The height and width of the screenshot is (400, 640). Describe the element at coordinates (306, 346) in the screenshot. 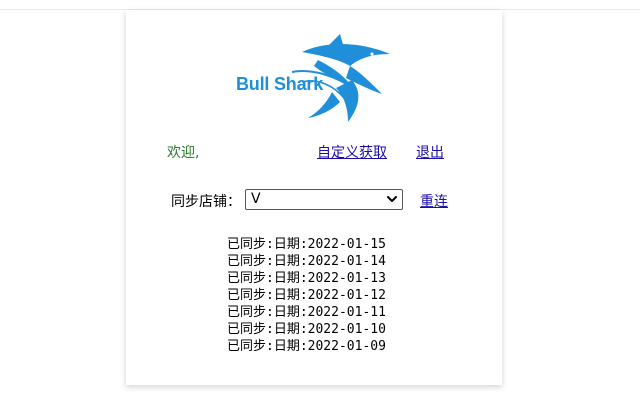

I see `list-item: 已同步:日期:2022-01-09` at that location.